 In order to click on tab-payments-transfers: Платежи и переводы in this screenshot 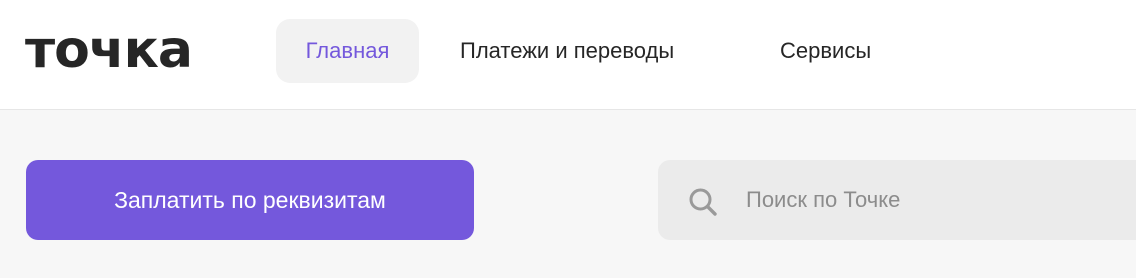, I will do `click(567, 51)`.